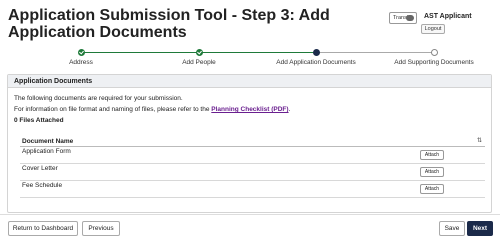 The height and width of the screenshot is (241, 500). I want to click on return-to-dashboard-button: Return to Dashboard, so click(43, 228).